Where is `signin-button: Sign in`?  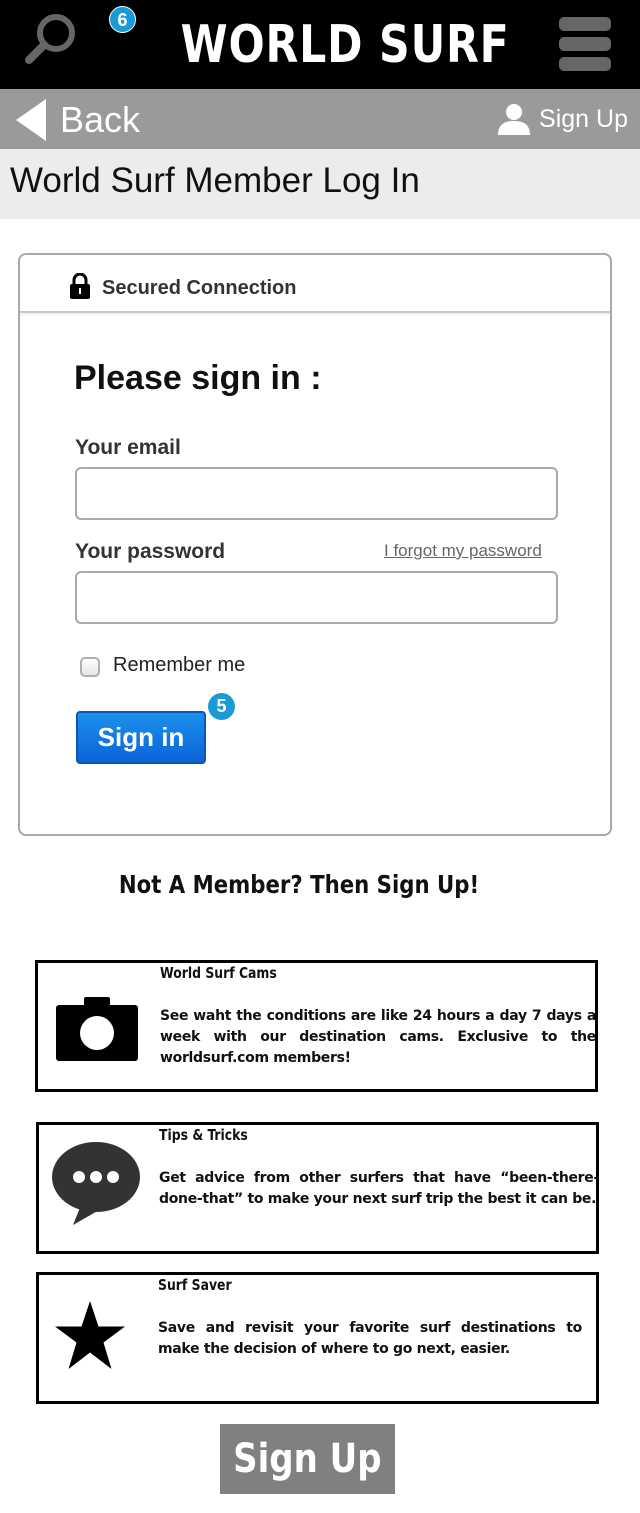 signin-button: Sign in is located at coordinates (141, 737).